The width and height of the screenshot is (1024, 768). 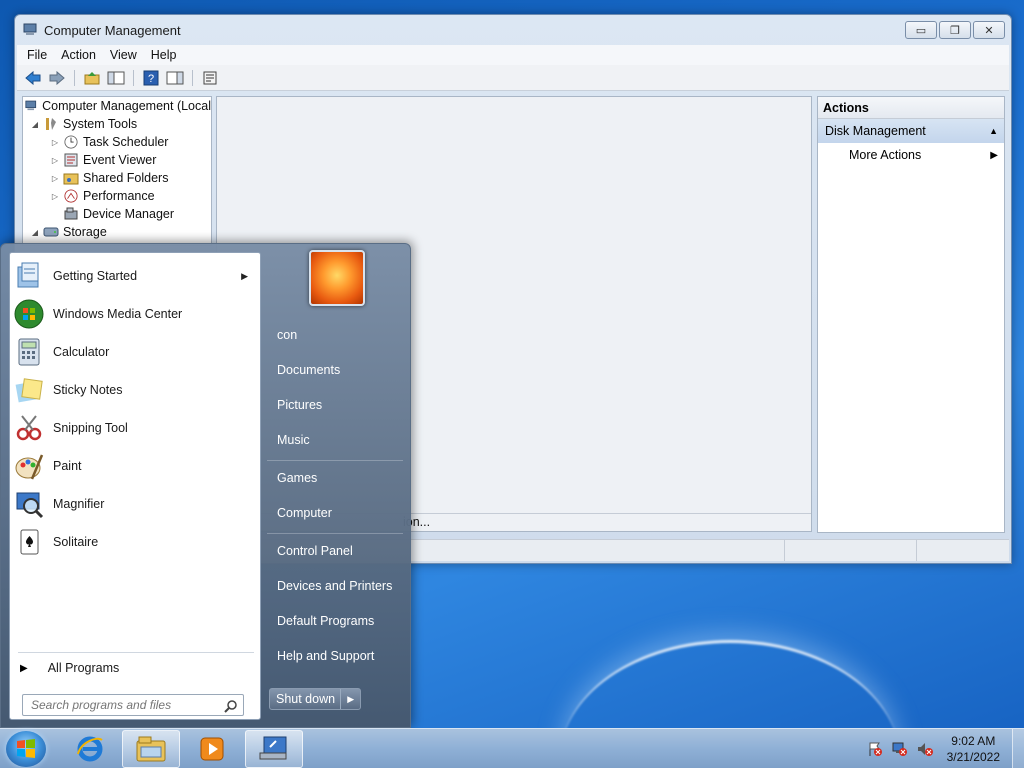 I want to click on properties-button, so click(x=210, y=78).